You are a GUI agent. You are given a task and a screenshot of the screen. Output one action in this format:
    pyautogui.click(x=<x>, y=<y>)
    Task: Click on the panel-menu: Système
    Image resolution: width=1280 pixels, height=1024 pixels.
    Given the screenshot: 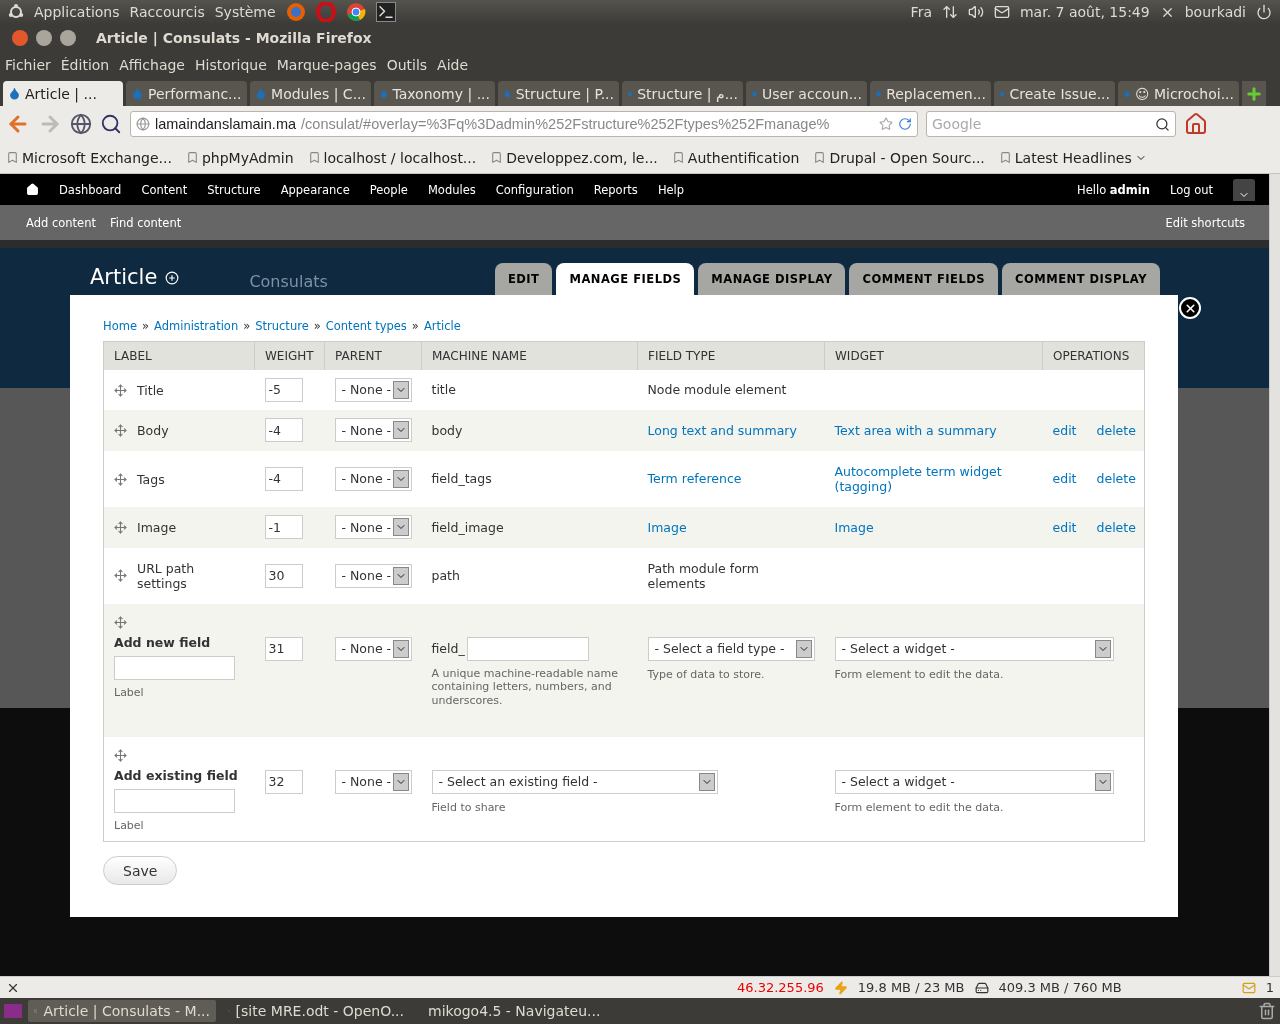 What is the action you would take?
    pyautogui.click(x=245, y=12)
    